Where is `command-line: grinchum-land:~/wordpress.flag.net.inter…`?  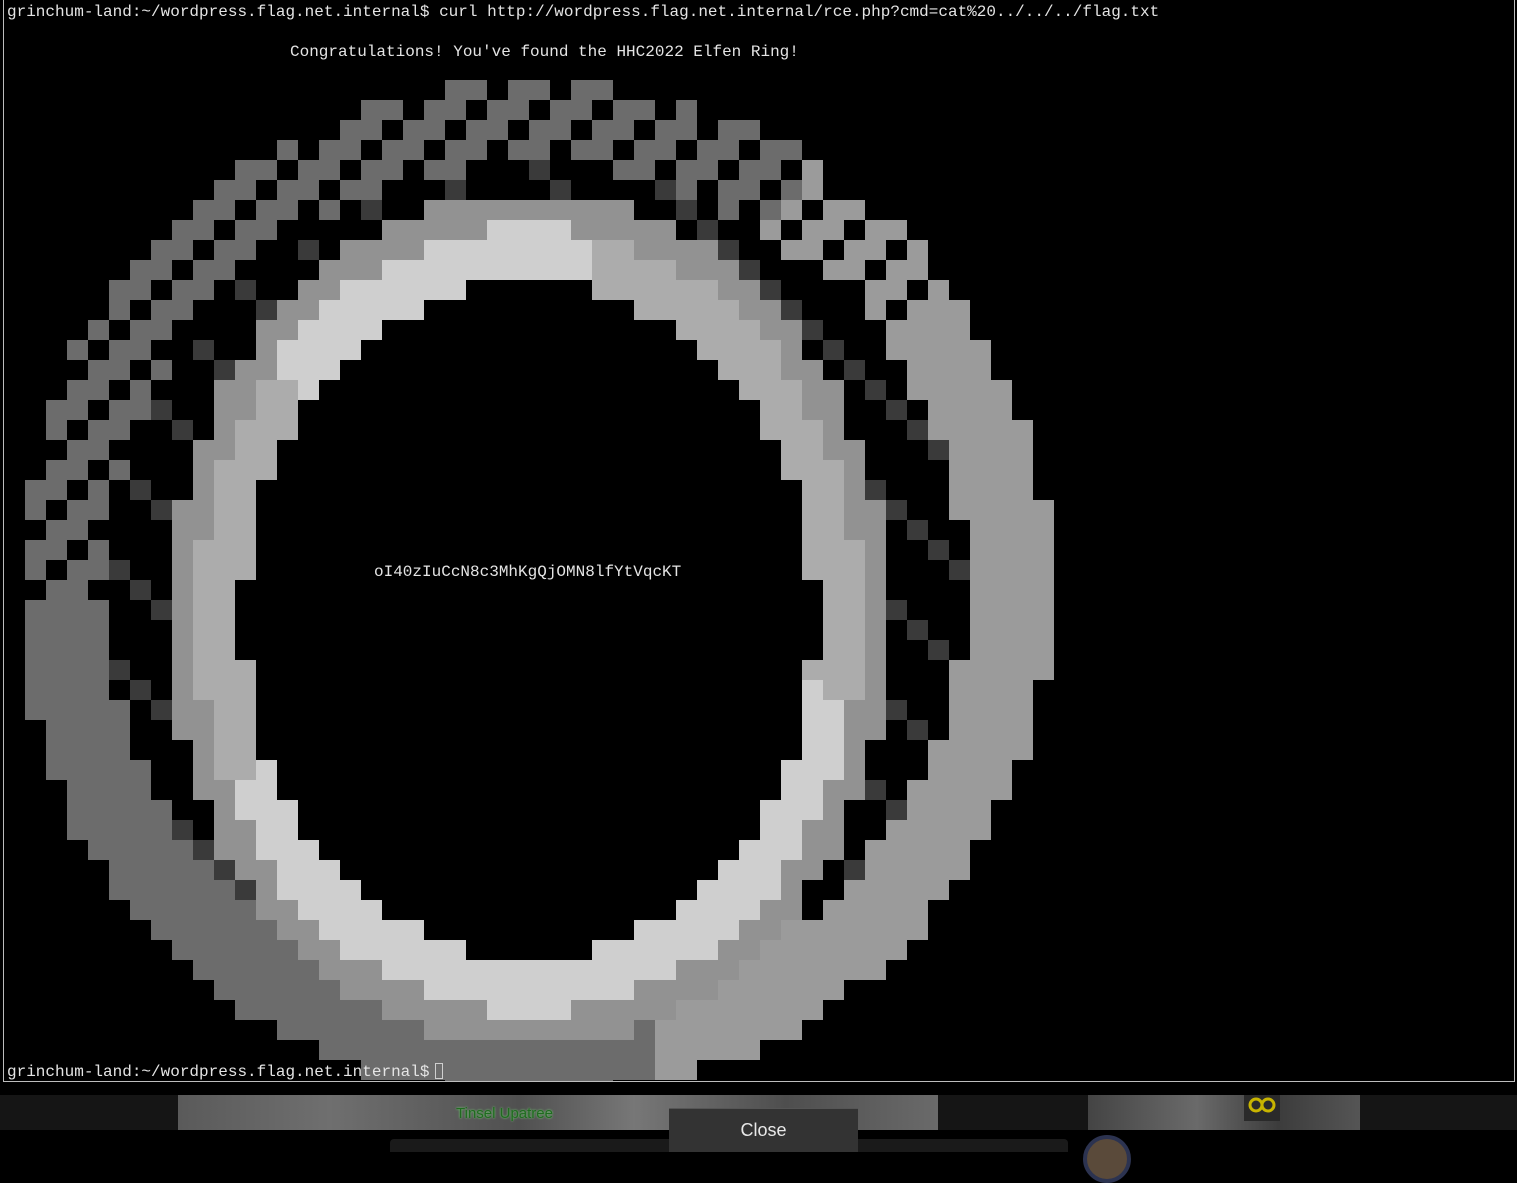
command-line: grinchum-land:~/wordpress.flag.net.inter… is located at coordinates (583, 12).